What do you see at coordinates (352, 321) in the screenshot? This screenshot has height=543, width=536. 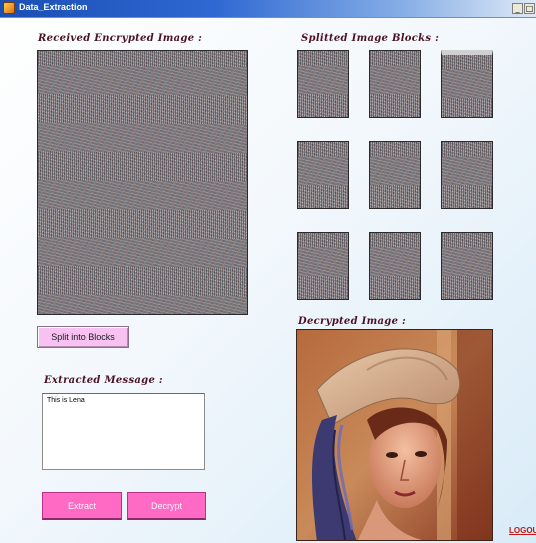 I see `decrypted-image-heading: Decrypted Image :` at bounding box center [352, 321].